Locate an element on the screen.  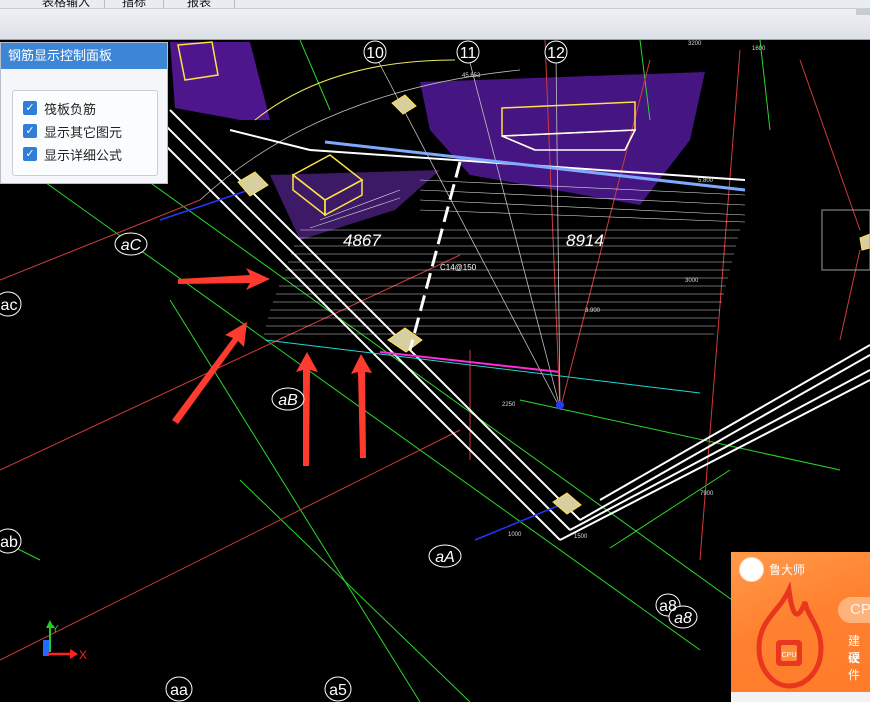
option-raft-negative-rebar: ✓ 筏板负筋 is located at coordinates (59, 108).